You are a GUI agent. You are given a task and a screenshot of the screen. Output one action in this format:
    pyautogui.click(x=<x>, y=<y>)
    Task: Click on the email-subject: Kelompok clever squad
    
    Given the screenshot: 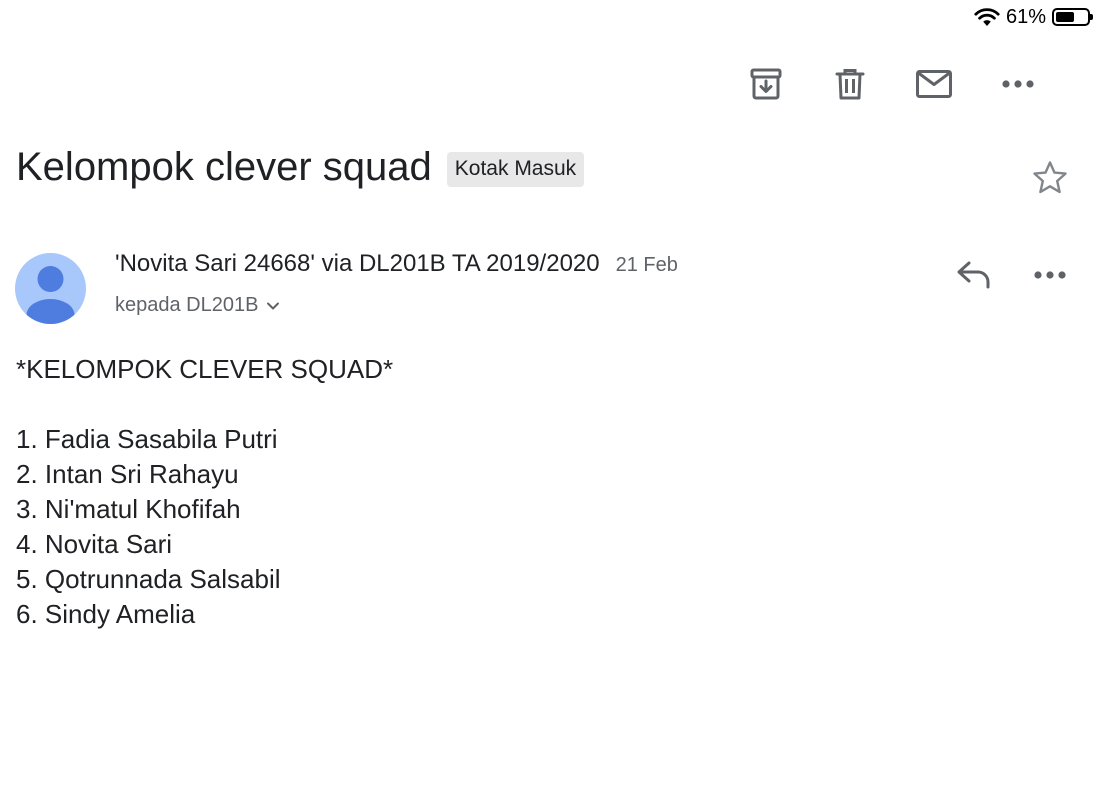 What is the action you would take?
    pyautogui.click(x=224, y=167)
    